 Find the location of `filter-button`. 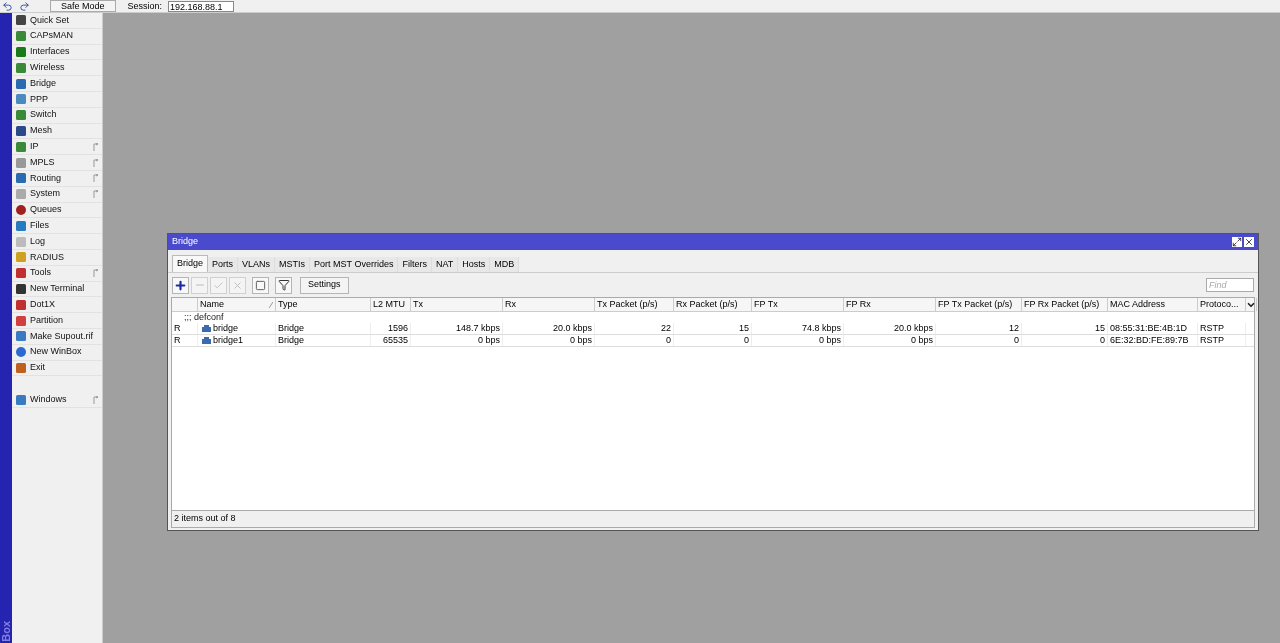

filter-button is located at coordinates (283, 285).